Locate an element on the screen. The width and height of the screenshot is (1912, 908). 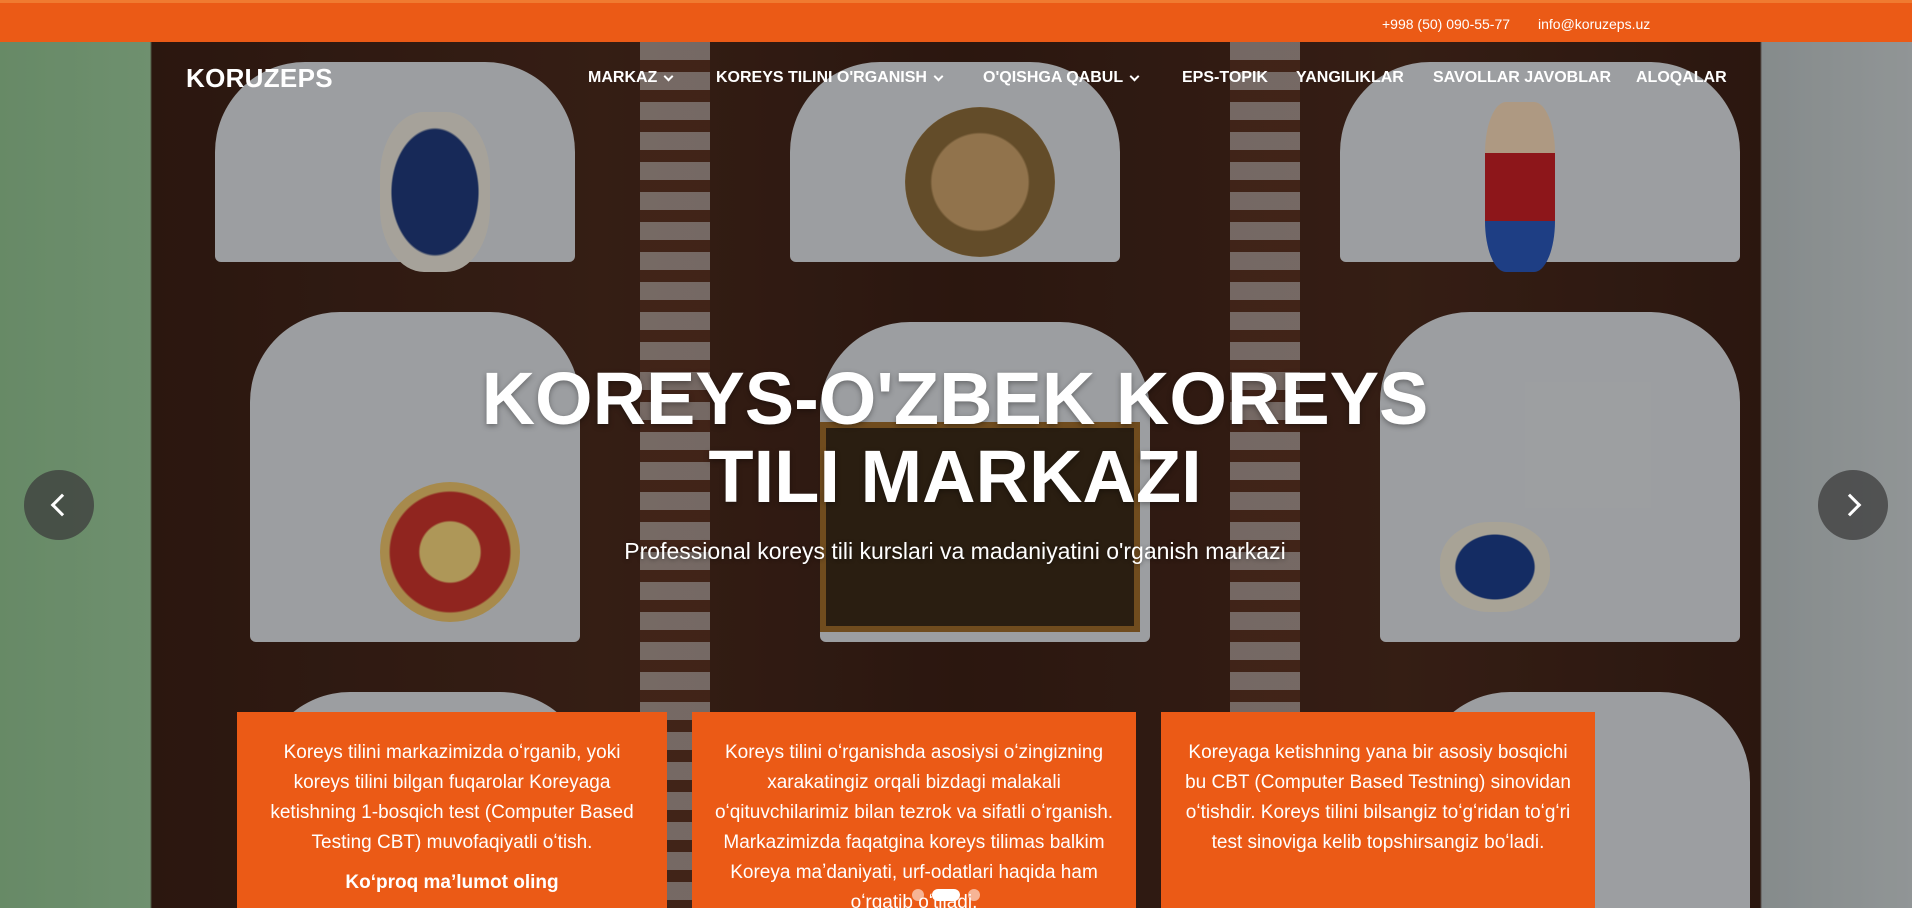
nav-item-oqishga-qabul: O'QISHGA QABUL is located at coordinates (1061, 78).